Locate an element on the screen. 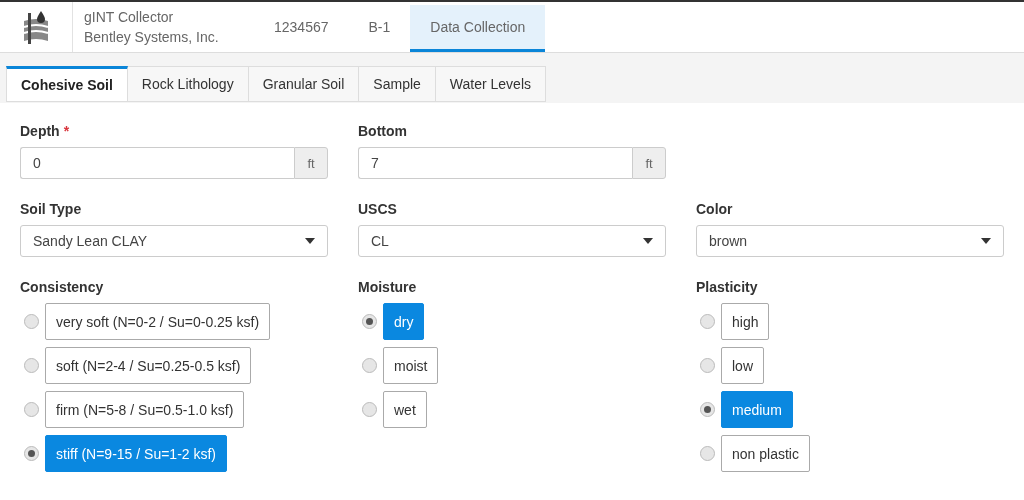  tab: Cohesive Soil is located at coordinates (67, 84).